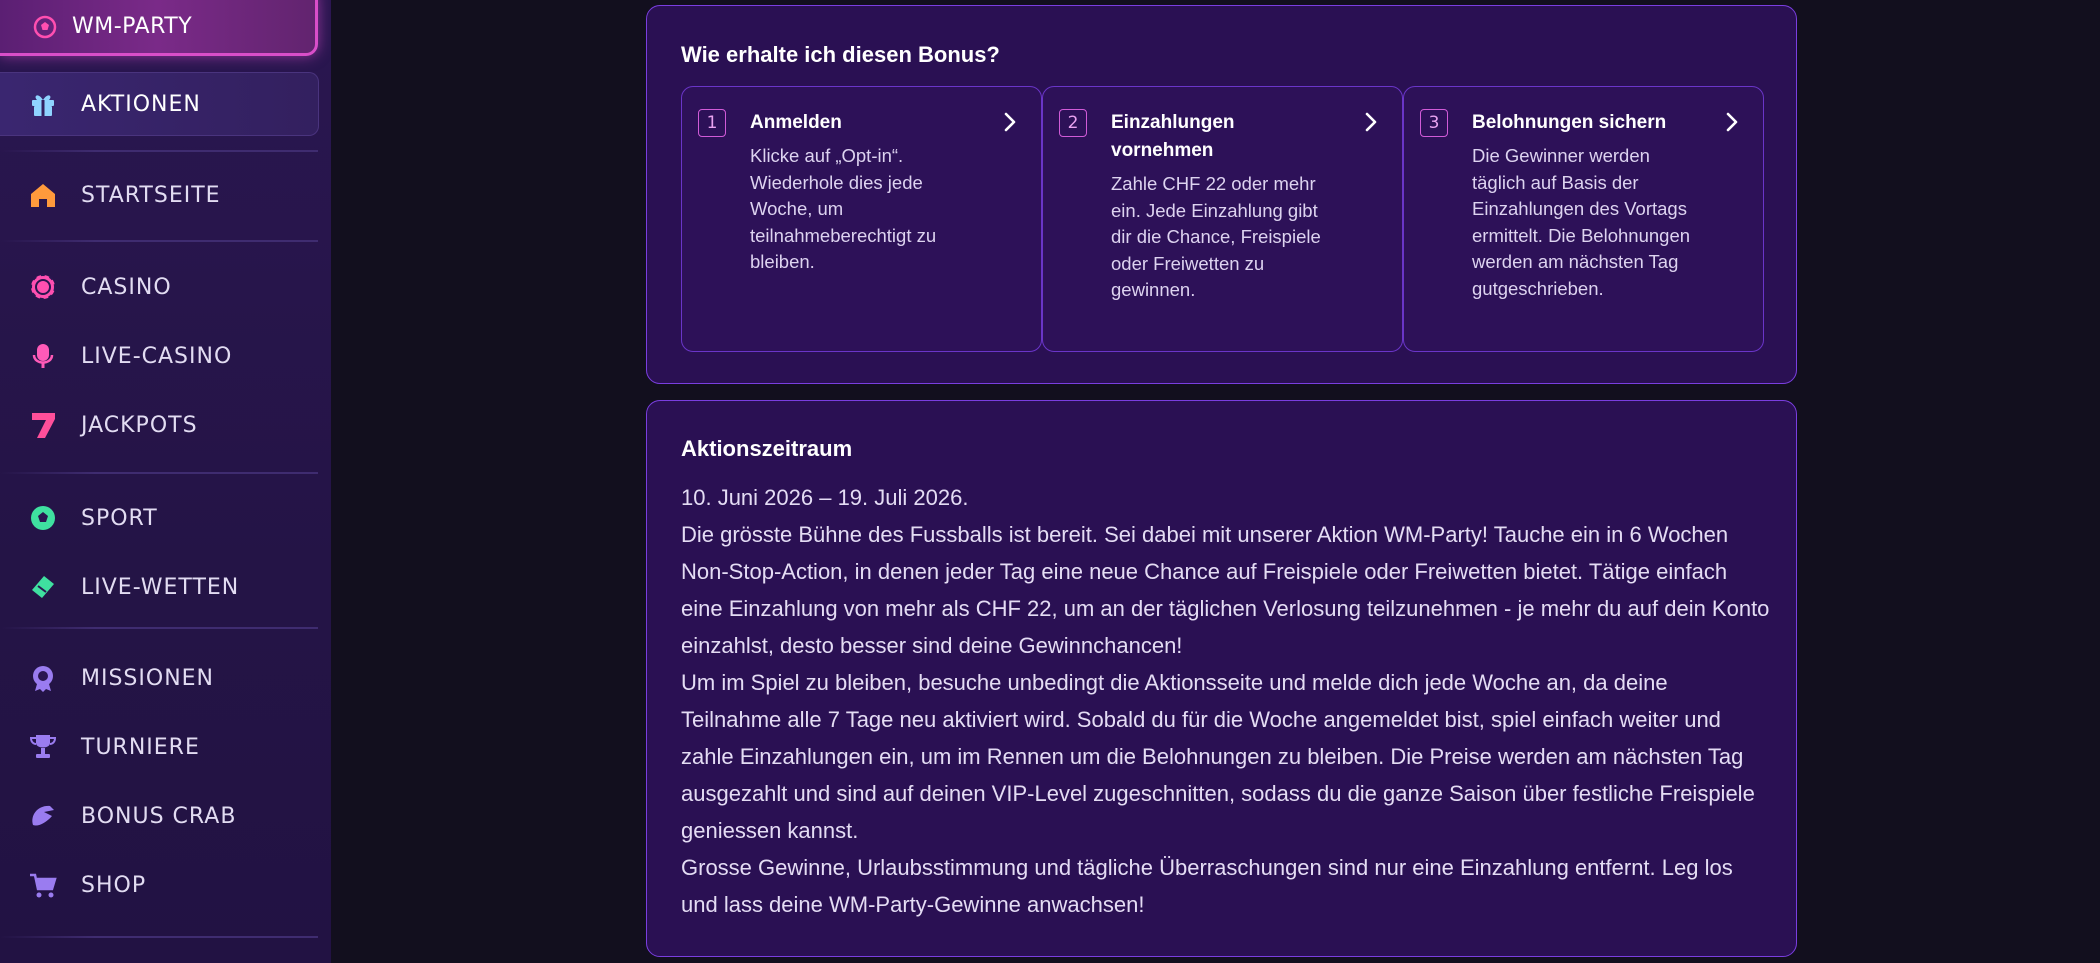 The image size is (2100, 963). Describe the element at coordinates (43, 104) in the screenshot. I see `gift-icon` at that location.